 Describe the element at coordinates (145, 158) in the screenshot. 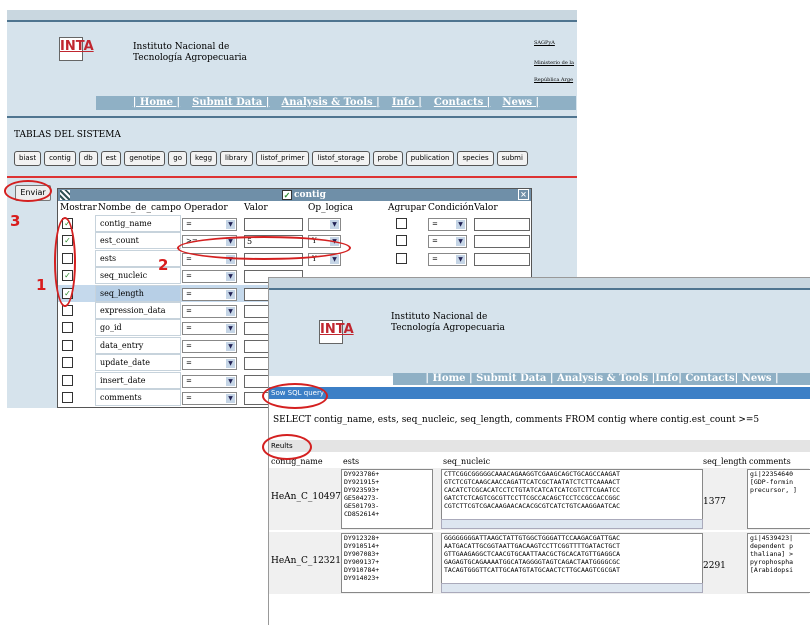

I see `table-tab: genotipe` at that location.